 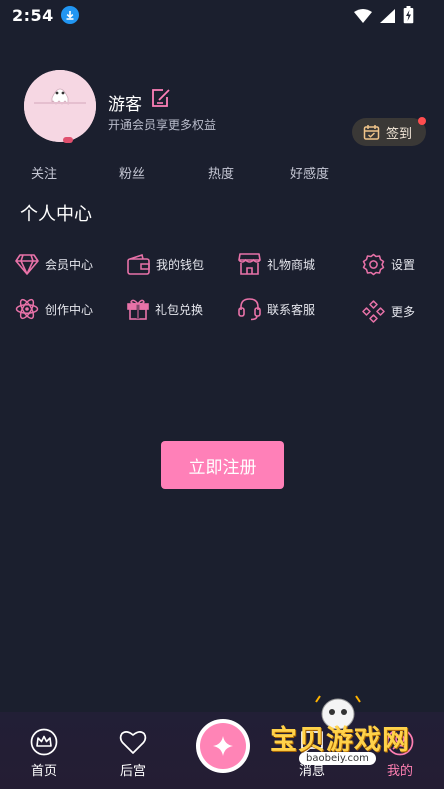 I want to click on menu-creator-center: 创作中心, so click(x=54, y=309).